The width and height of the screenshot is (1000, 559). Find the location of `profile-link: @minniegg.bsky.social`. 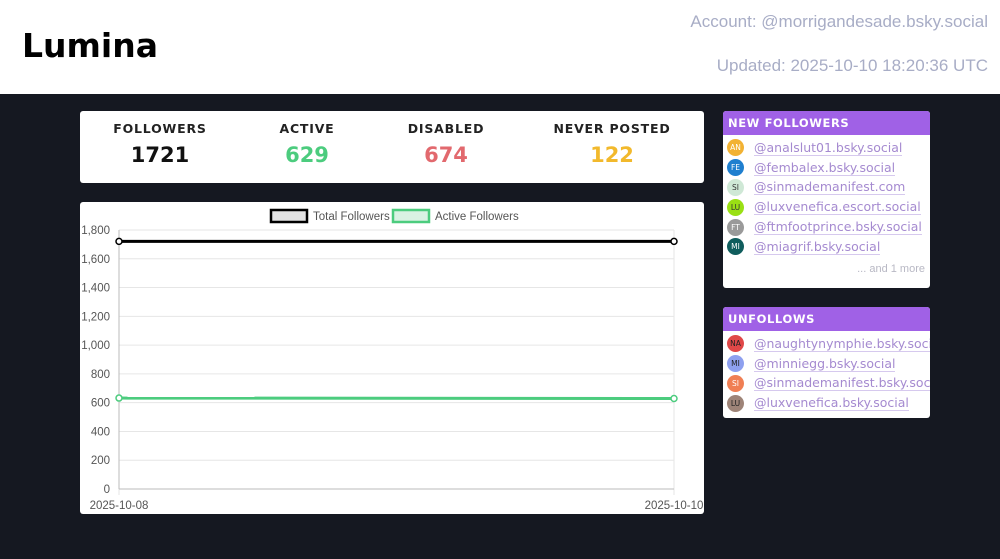

profile-link: @minniegg.bsky.social is located at coordinates (825, 364).